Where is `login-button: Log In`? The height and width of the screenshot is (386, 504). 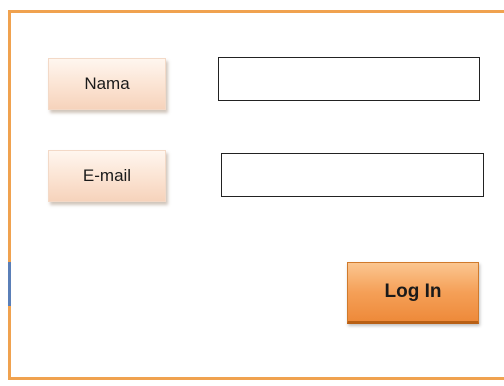 login-button: Log In is located at coordinates (413, 293).